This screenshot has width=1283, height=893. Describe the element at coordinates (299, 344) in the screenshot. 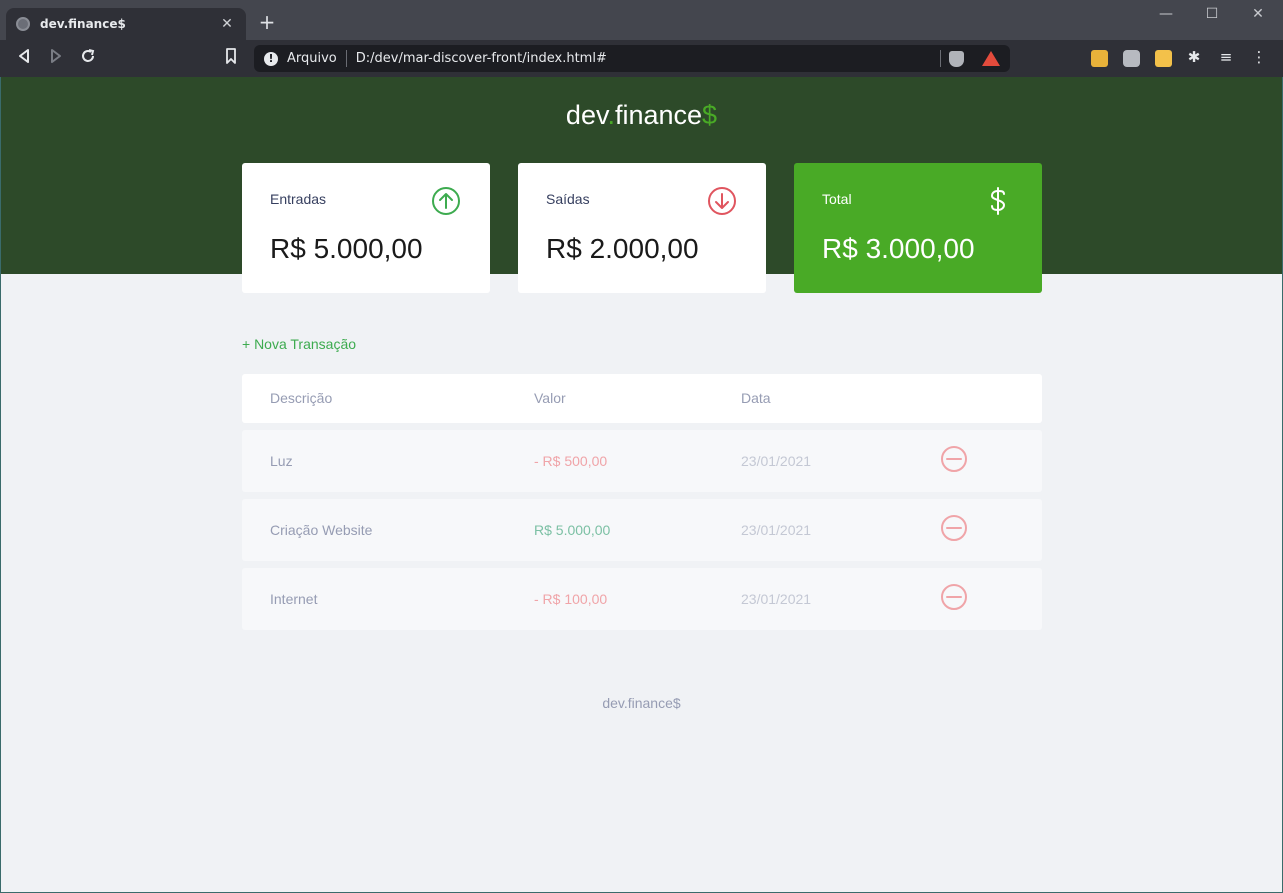

I see `new-transaction-button: + Nova Transação` at that location.